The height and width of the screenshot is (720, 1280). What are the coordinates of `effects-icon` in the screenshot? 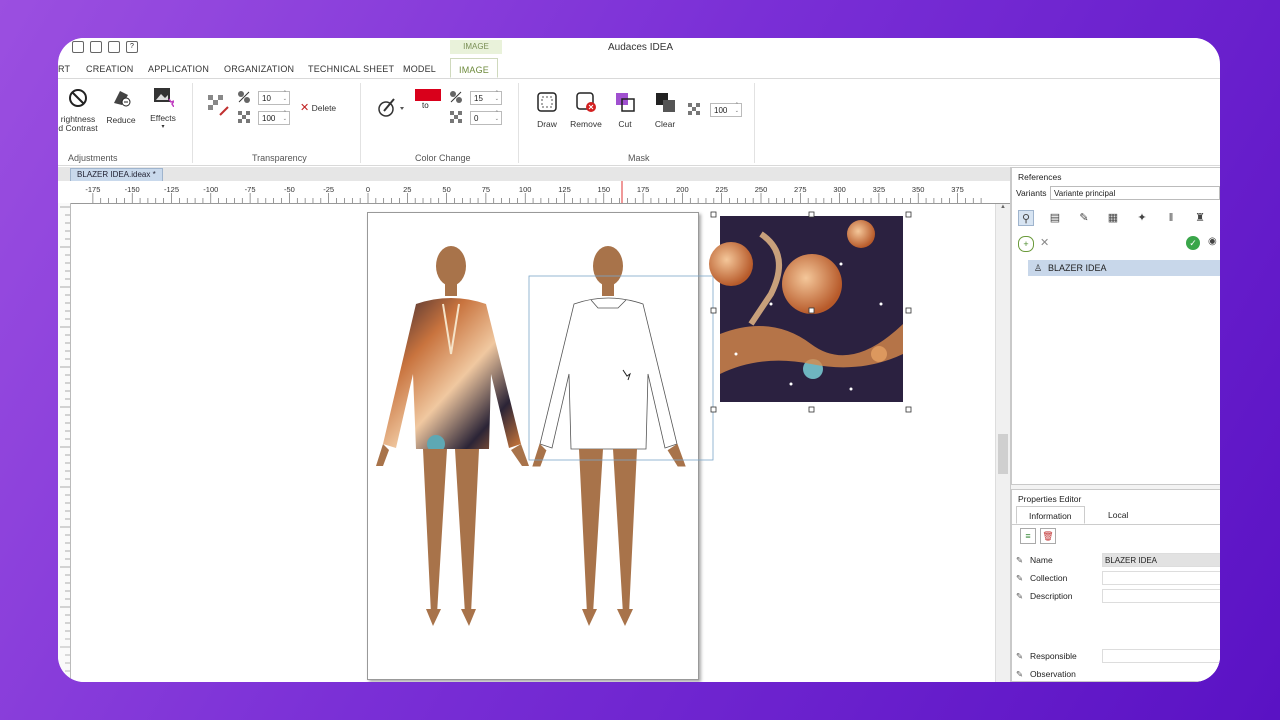 It's located at (165, 98).